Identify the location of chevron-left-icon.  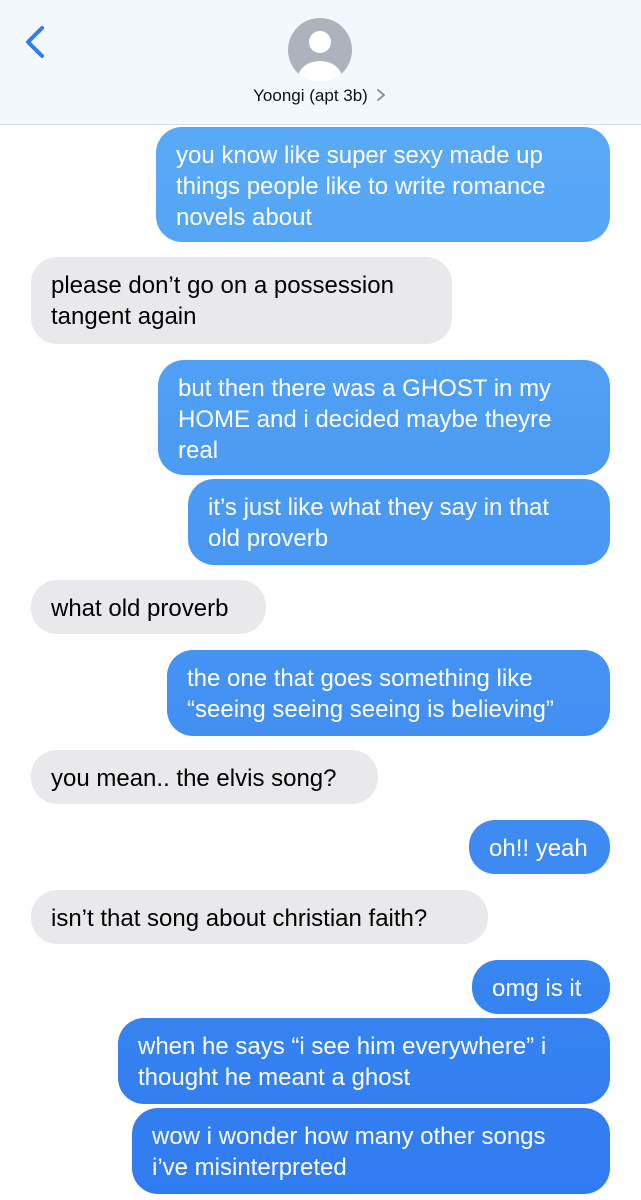
(35, 42).